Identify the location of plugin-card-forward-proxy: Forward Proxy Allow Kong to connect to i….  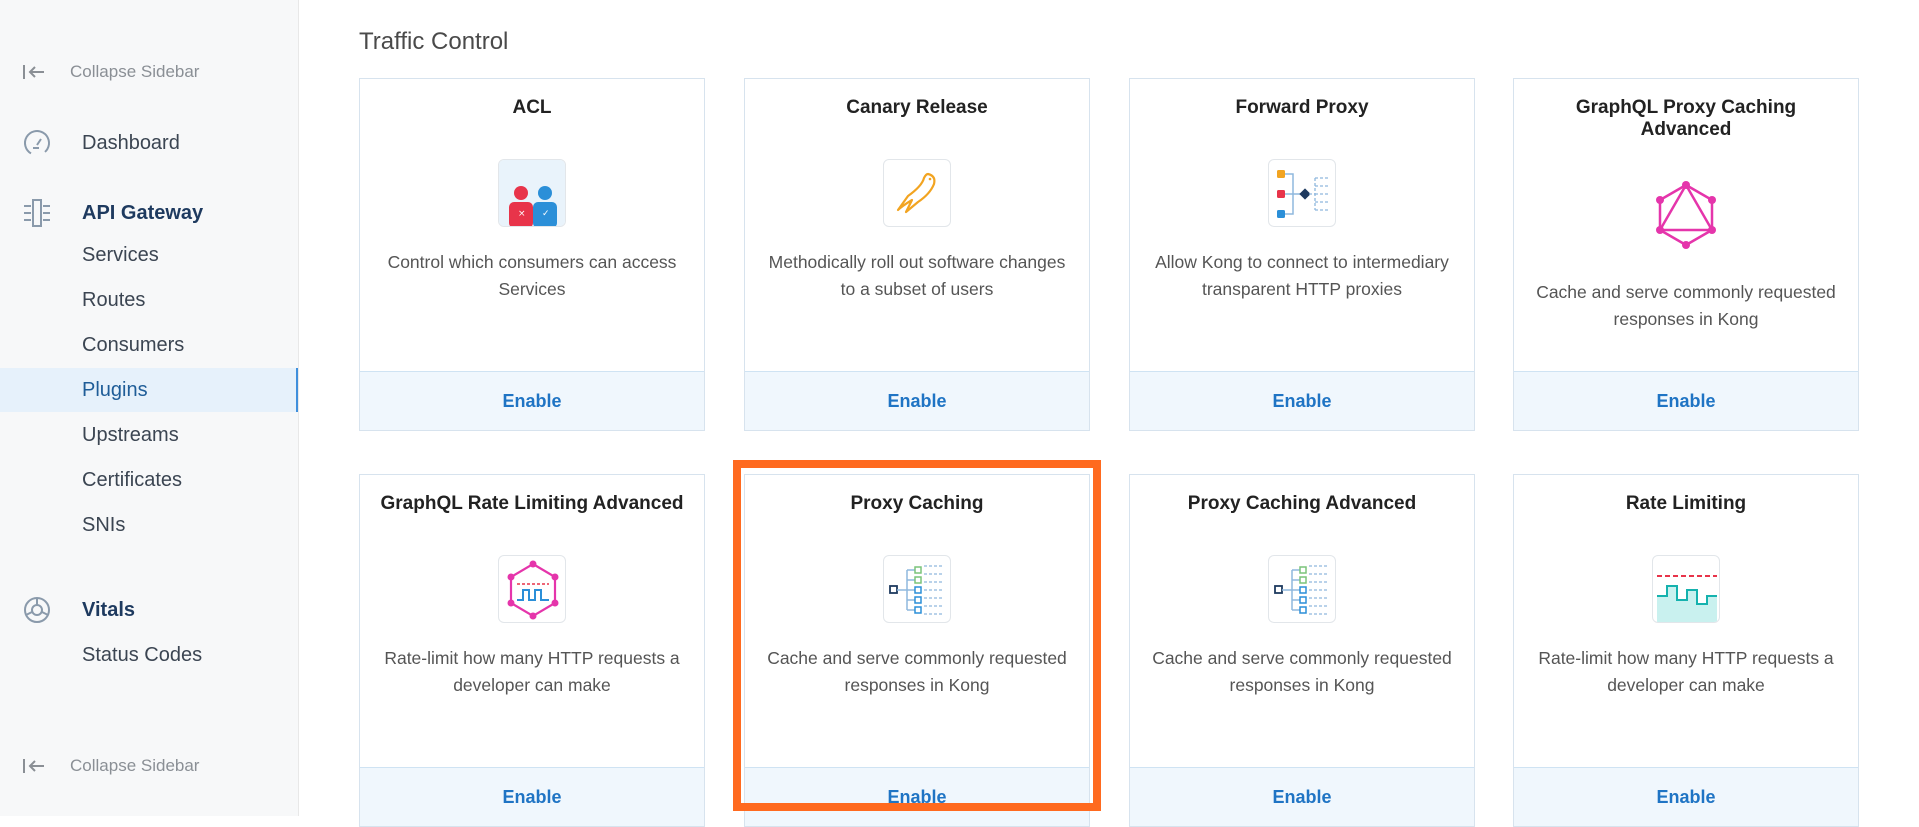
(1302, 254).